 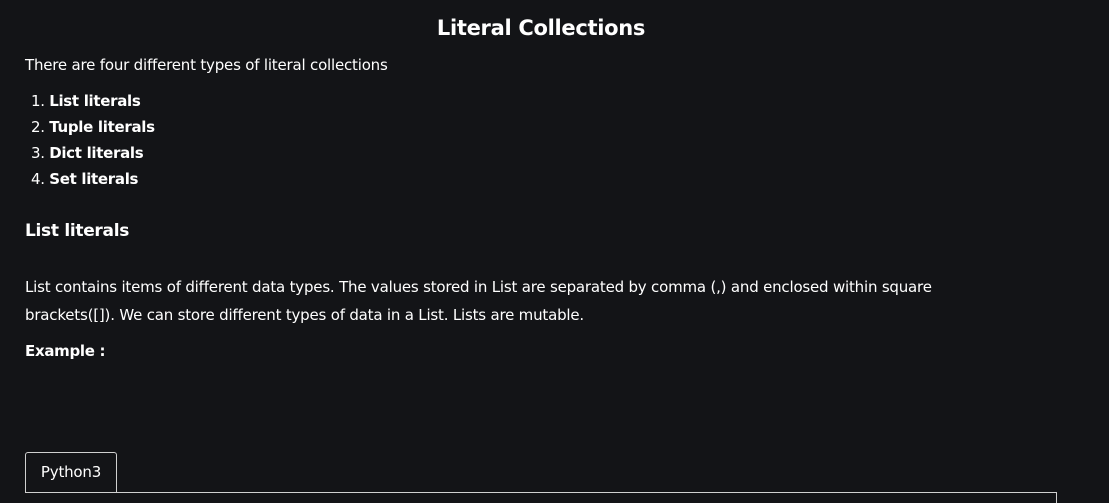 I want to click on list-item-label: Dict literals, so click(x=96, y=153).